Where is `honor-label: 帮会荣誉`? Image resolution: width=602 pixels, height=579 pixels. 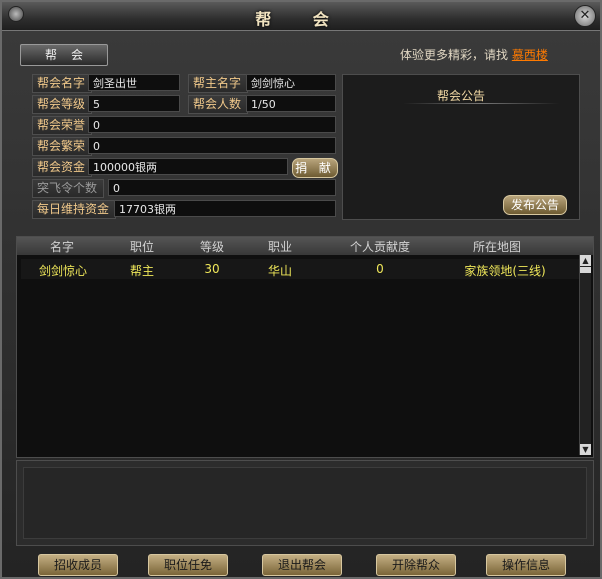
honor-label: 帮会荣誉 is located at coordinates (62, 125).